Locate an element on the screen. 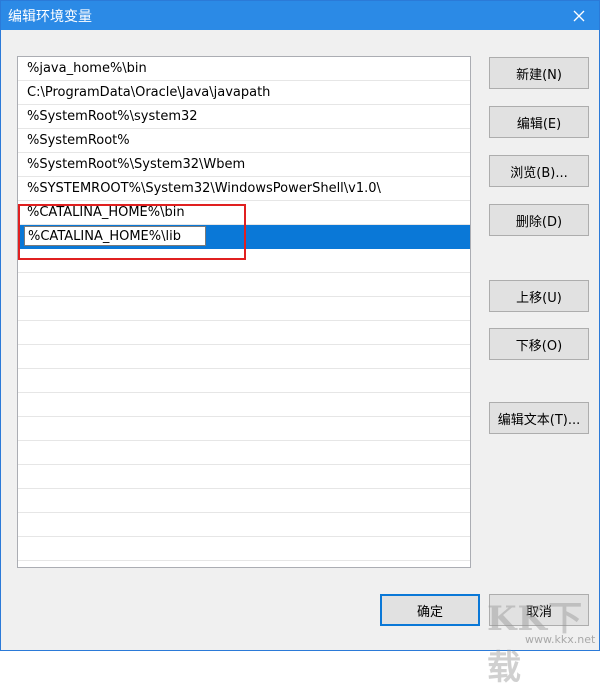 The image size is (600, 689). new-button: 新建(N) is located at coordinates (539, 73).